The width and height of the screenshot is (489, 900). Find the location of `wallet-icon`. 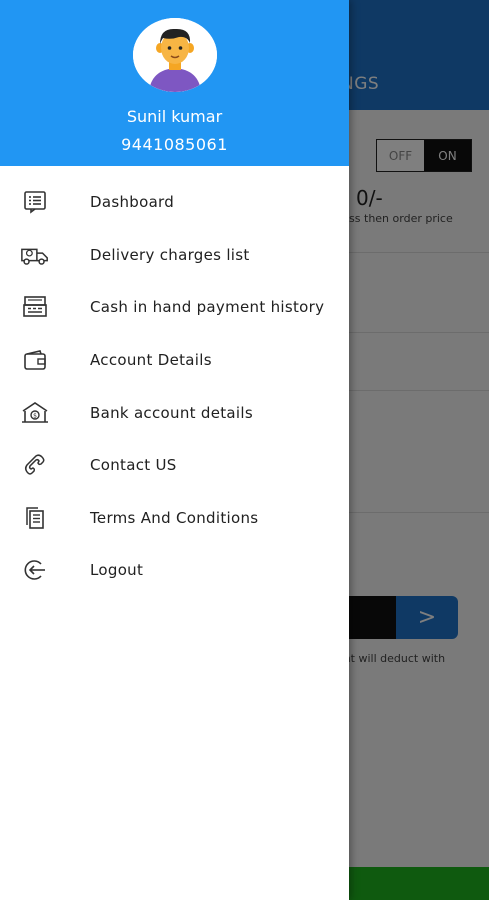

wallet-icon is located at coordinates (35, 360).